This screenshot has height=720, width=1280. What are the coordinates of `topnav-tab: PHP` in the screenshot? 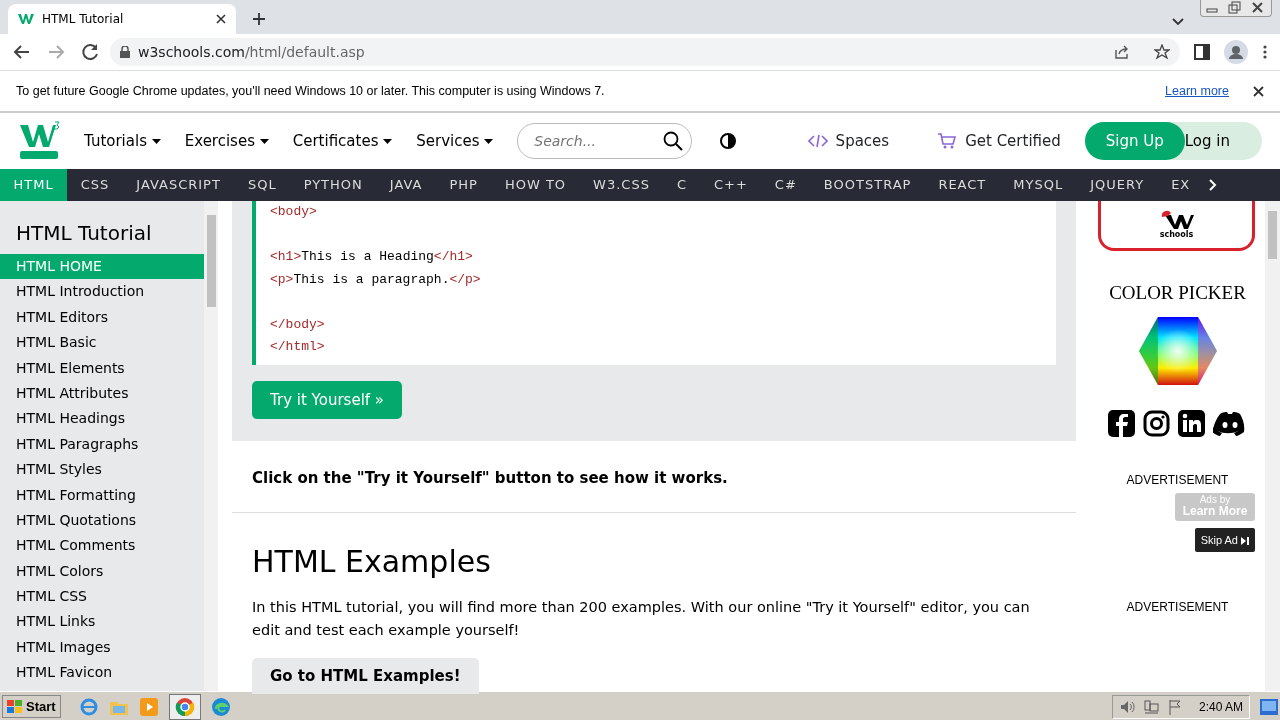 It's located at (463, 185).